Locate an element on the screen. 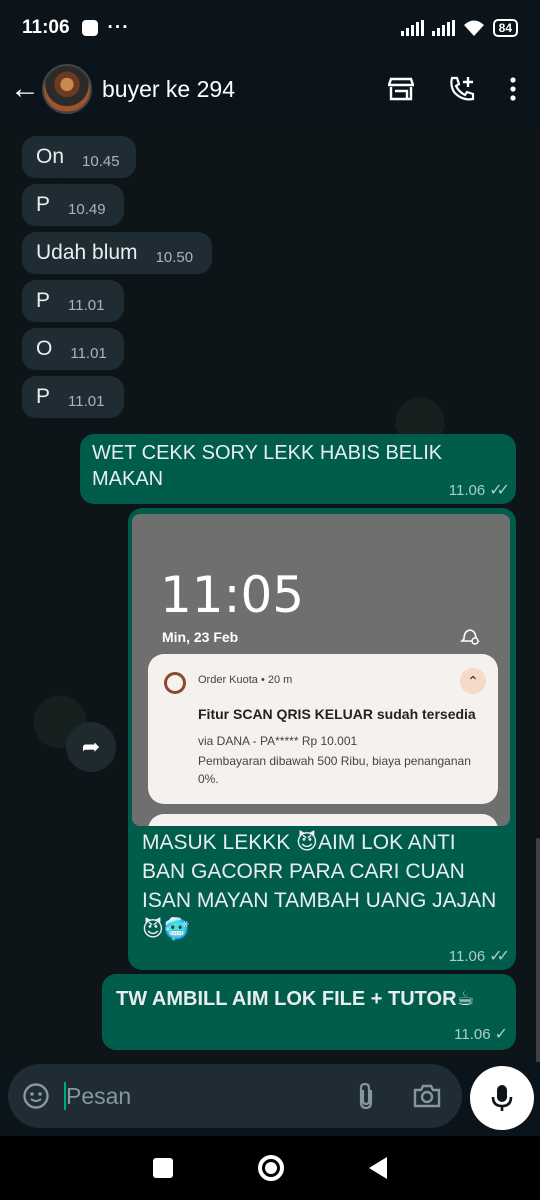  message-incoming: On 10.45 is located at coordinates (79, 157).